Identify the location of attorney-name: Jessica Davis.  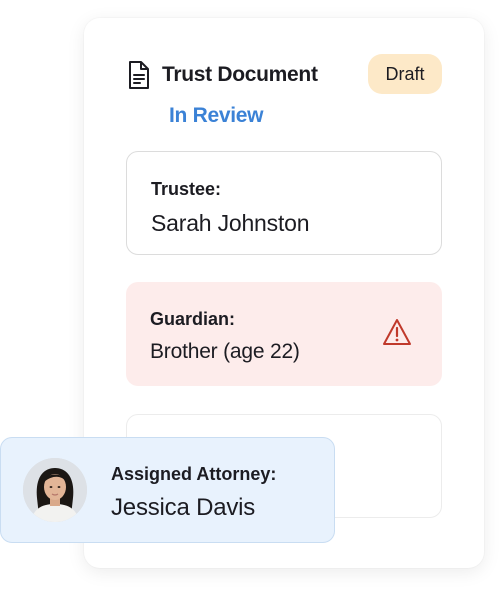
(183, 507).